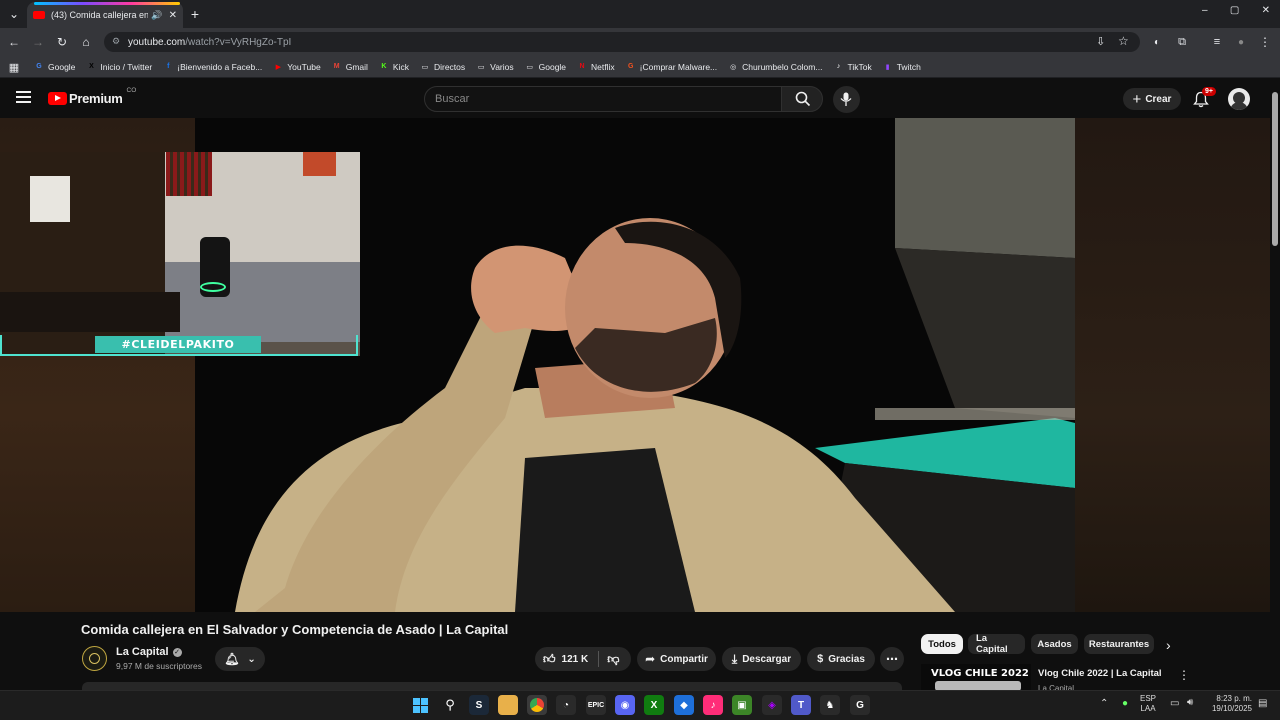 The width and height of the screenshot is (1280, 720). What do you see at coordinates (1174, 703) in the screenshot?
I see `network-icon: ▭` at bounding box center [1174, 703].